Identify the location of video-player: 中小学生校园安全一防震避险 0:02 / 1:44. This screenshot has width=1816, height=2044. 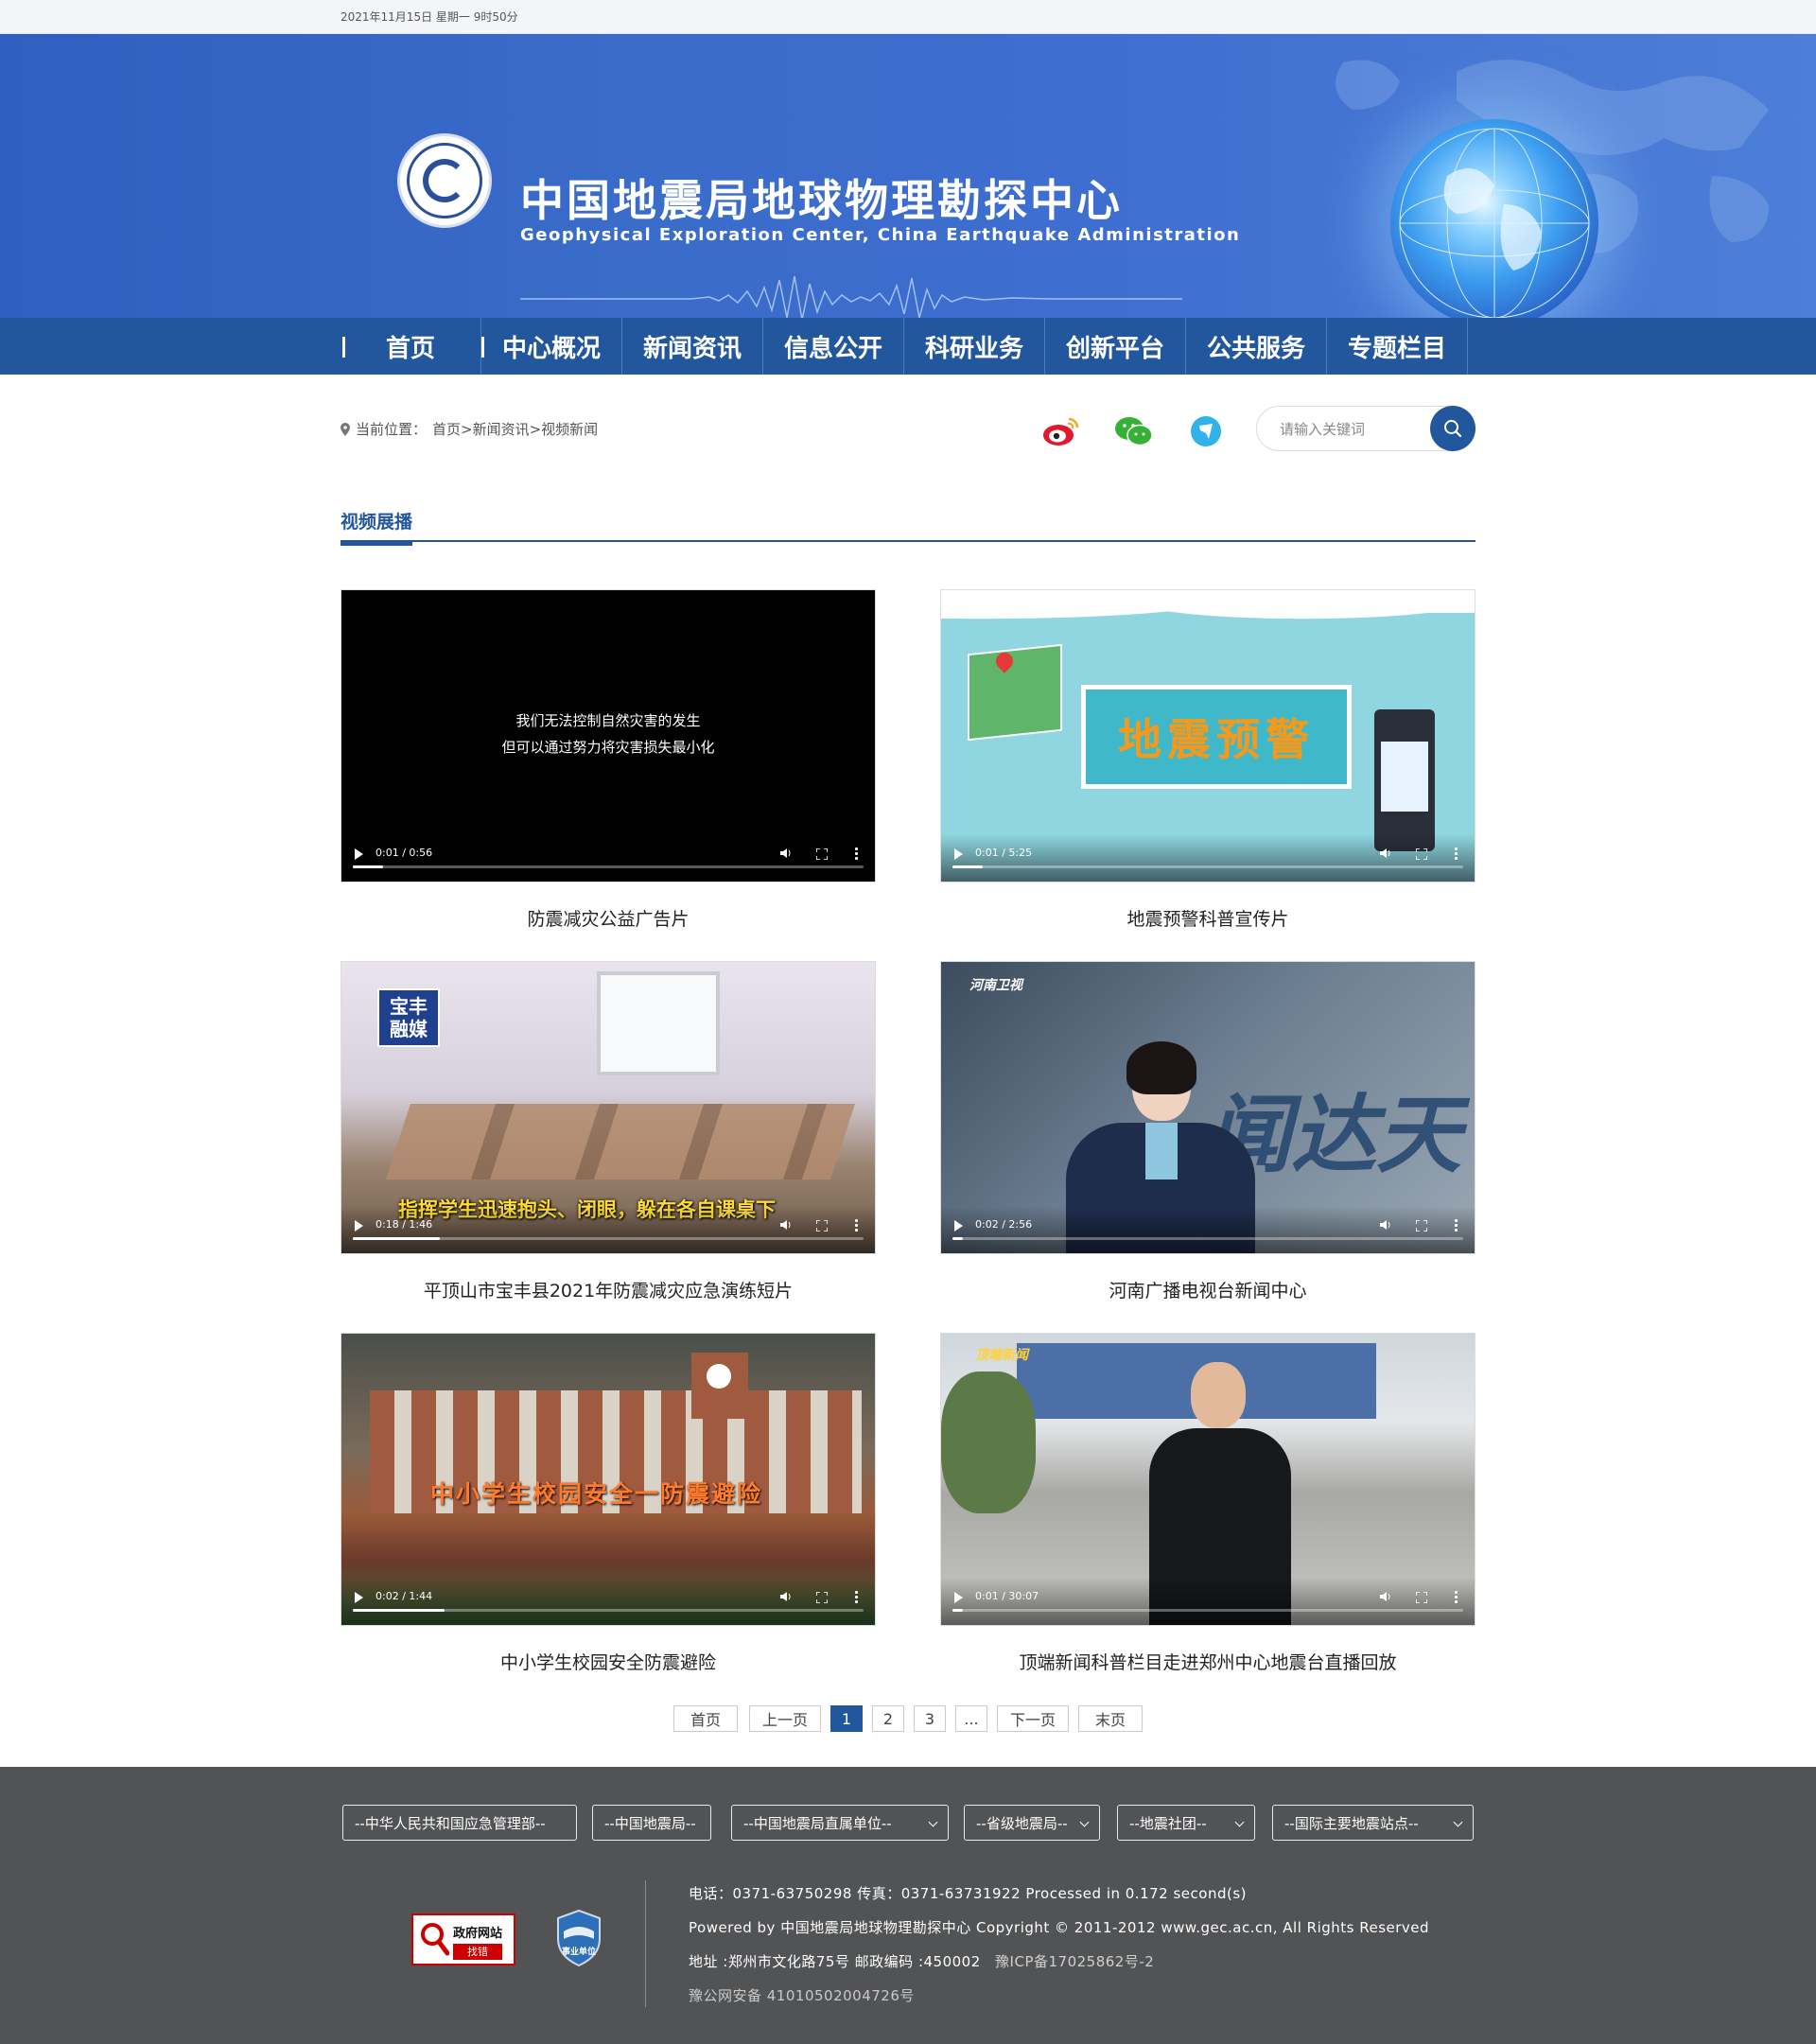
(608, 1479).